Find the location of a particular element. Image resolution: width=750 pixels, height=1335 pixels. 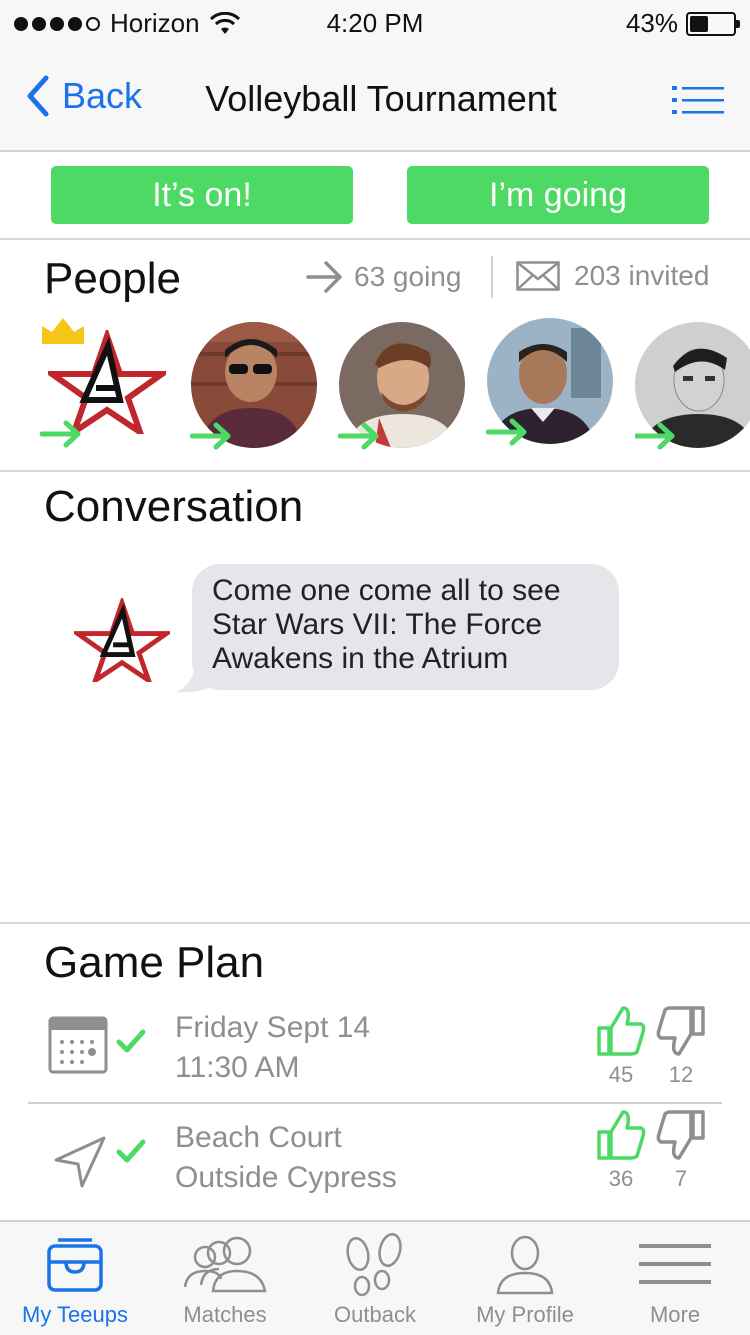

plan-date: Friday Sept 14 is located at coordinates (273, 1027).